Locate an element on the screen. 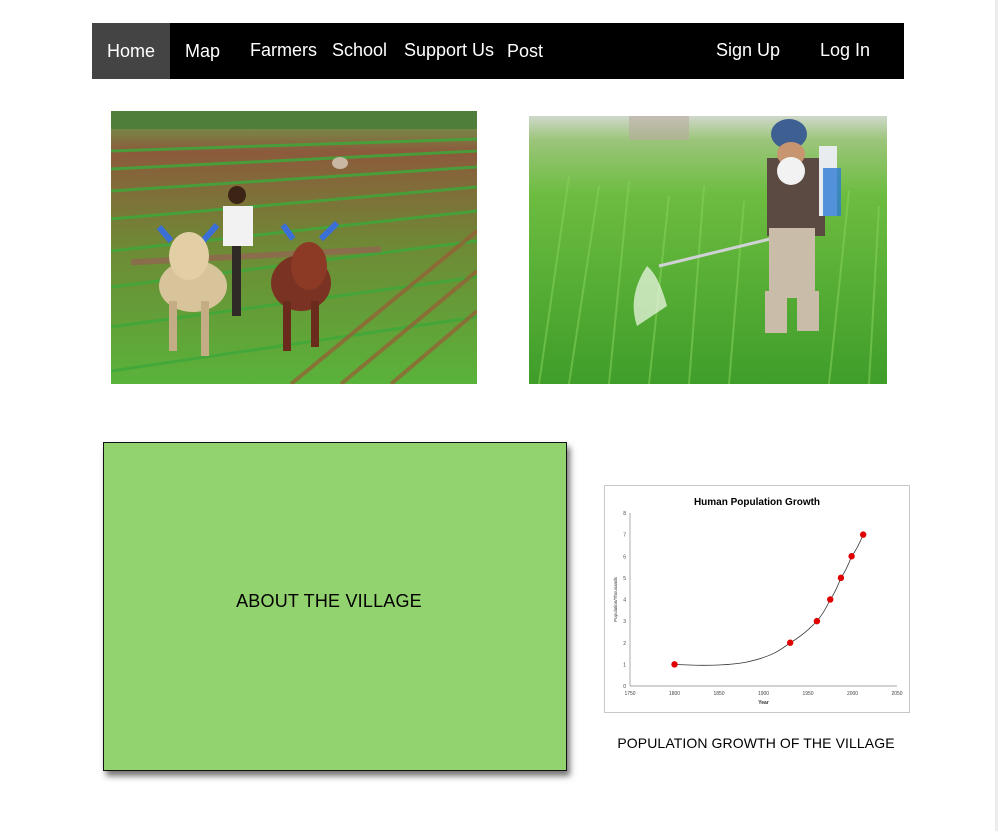  nav-log-in-link: Log In is located at coordinates (845, 51).